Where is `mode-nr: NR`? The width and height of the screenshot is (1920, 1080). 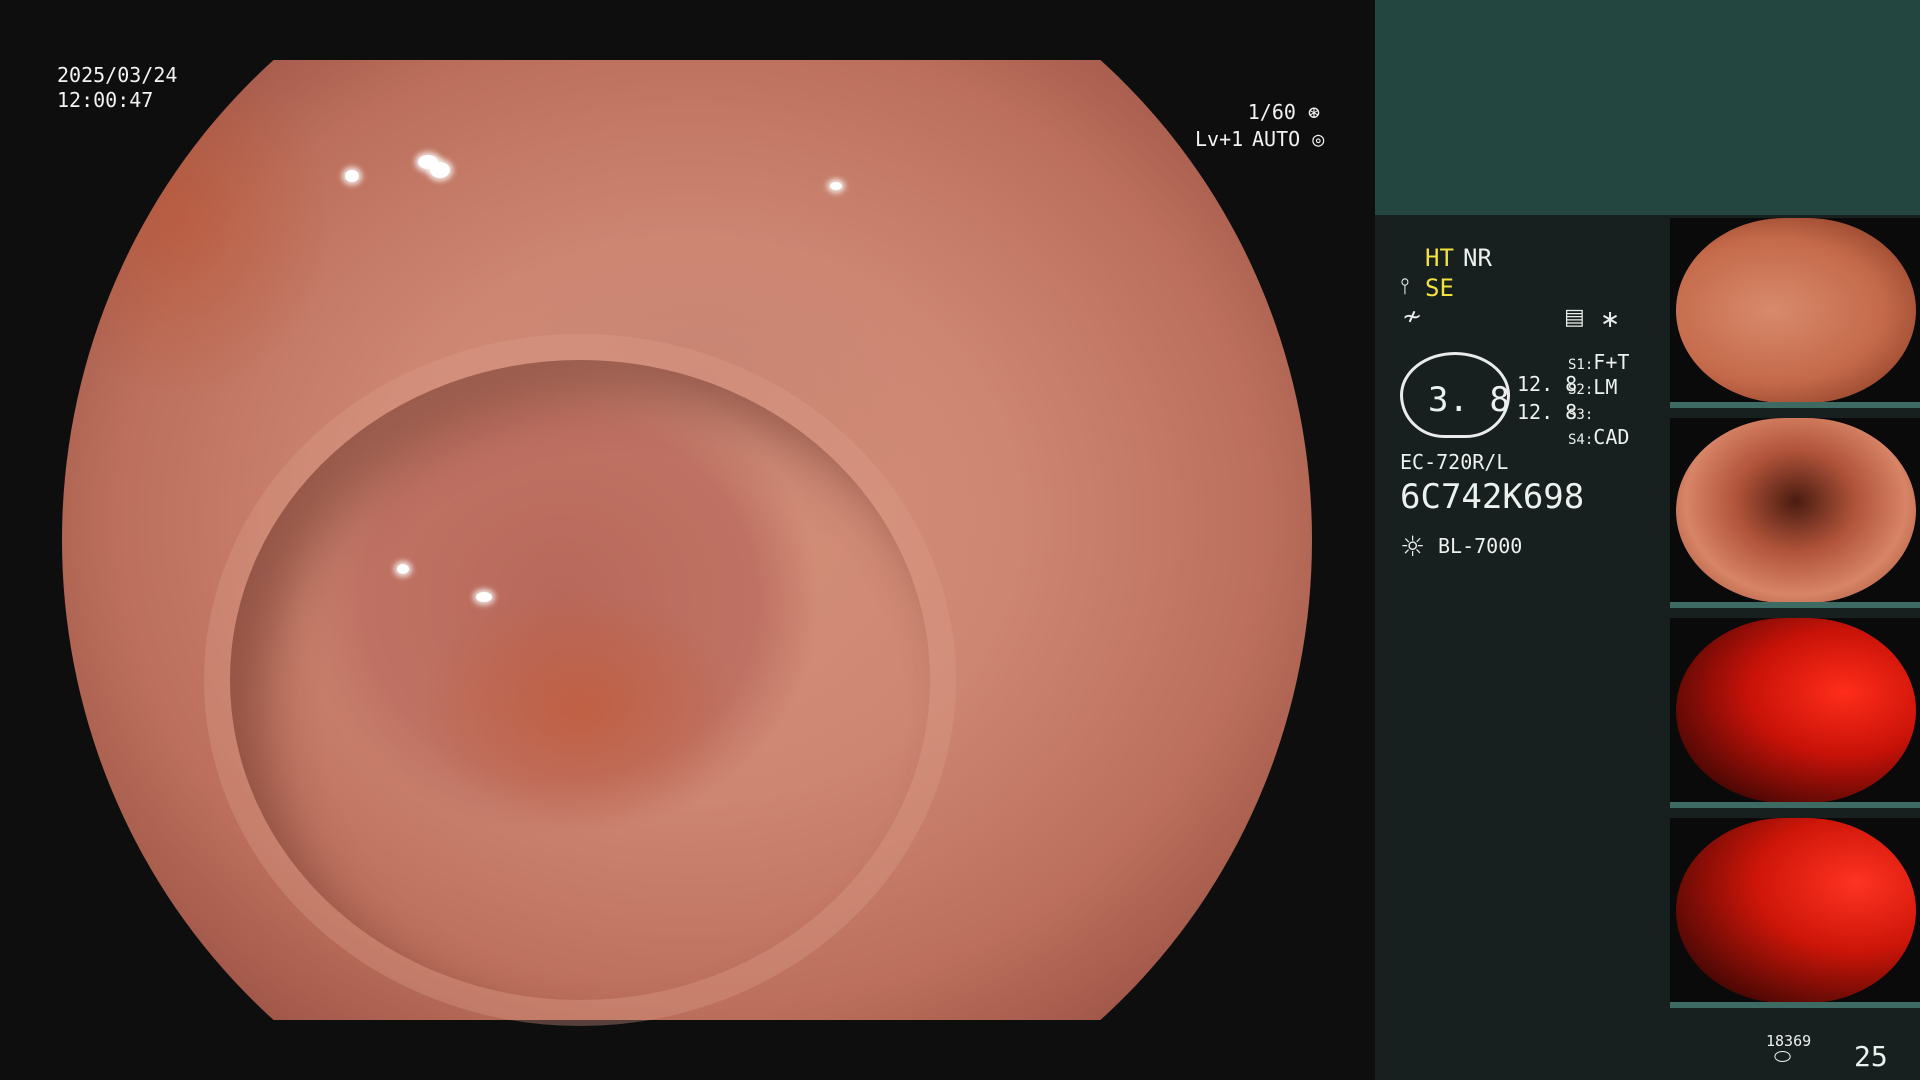
mode-nr: NR is located at coordinates (1477, 258).